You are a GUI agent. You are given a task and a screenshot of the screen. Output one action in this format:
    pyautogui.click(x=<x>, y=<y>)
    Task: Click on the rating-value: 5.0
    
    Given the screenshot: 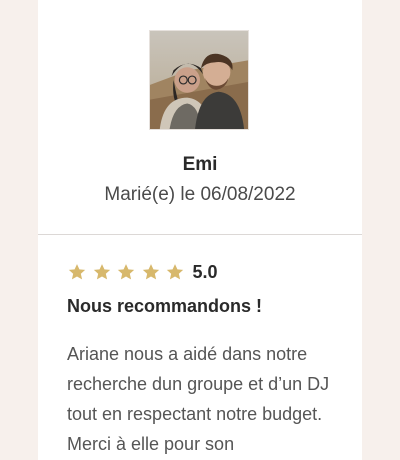 What is the action you would take?
    pyautogui.click(x=205, y=271)
    